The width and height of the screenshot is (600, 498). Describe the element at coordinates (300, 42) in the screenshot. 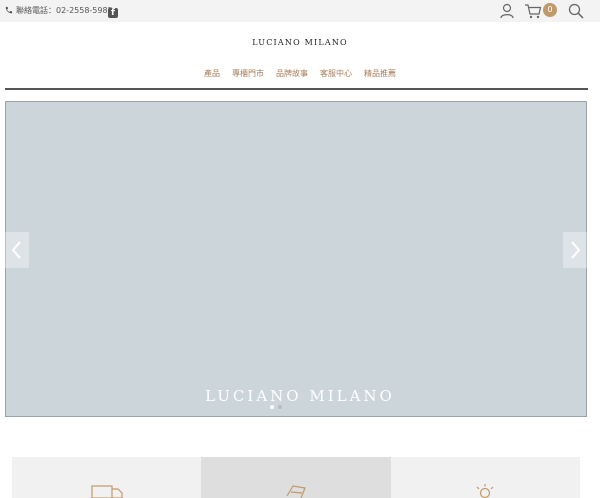

I see `brand-logo: LUCIANO MILANO` at that location.